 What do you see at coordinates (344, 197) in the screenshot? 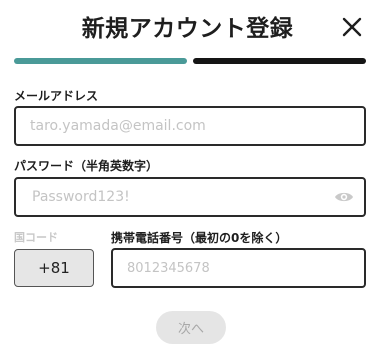
I see `eye-icon` at bounding box center [344, 197].